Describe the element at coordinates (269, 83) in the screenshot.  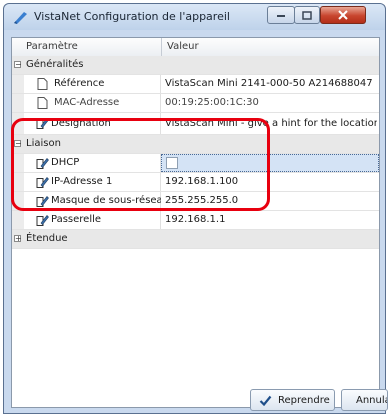
I see `property-value: VistaScan Mini 2141-000-50 A214688047` at that location.